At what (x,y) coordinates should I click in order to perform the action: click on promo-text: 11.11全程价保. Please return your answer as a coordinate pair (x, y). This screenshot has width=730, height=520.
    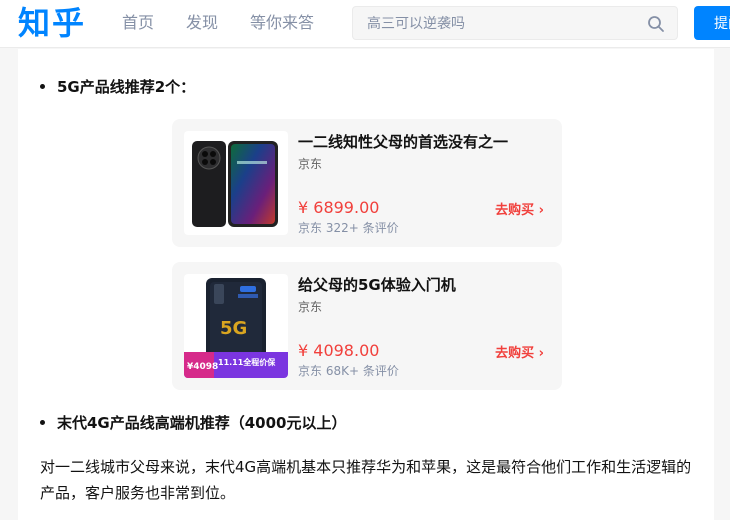
    Looking at the image, I should click on (247, 362).